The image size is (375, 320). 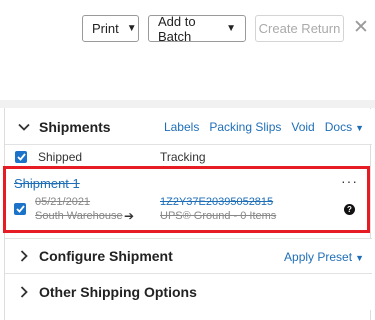 What do you see at coordinates (361, 28) in the screenshot?
I see `close-icon: ✕` at bounding box center [361, 28].